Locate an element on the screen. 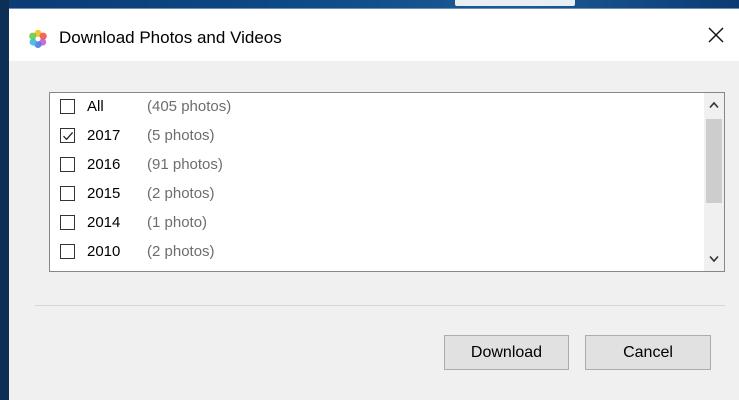 The image size is (739, 400). scroll-up-button is located at coordinates (714, 105).